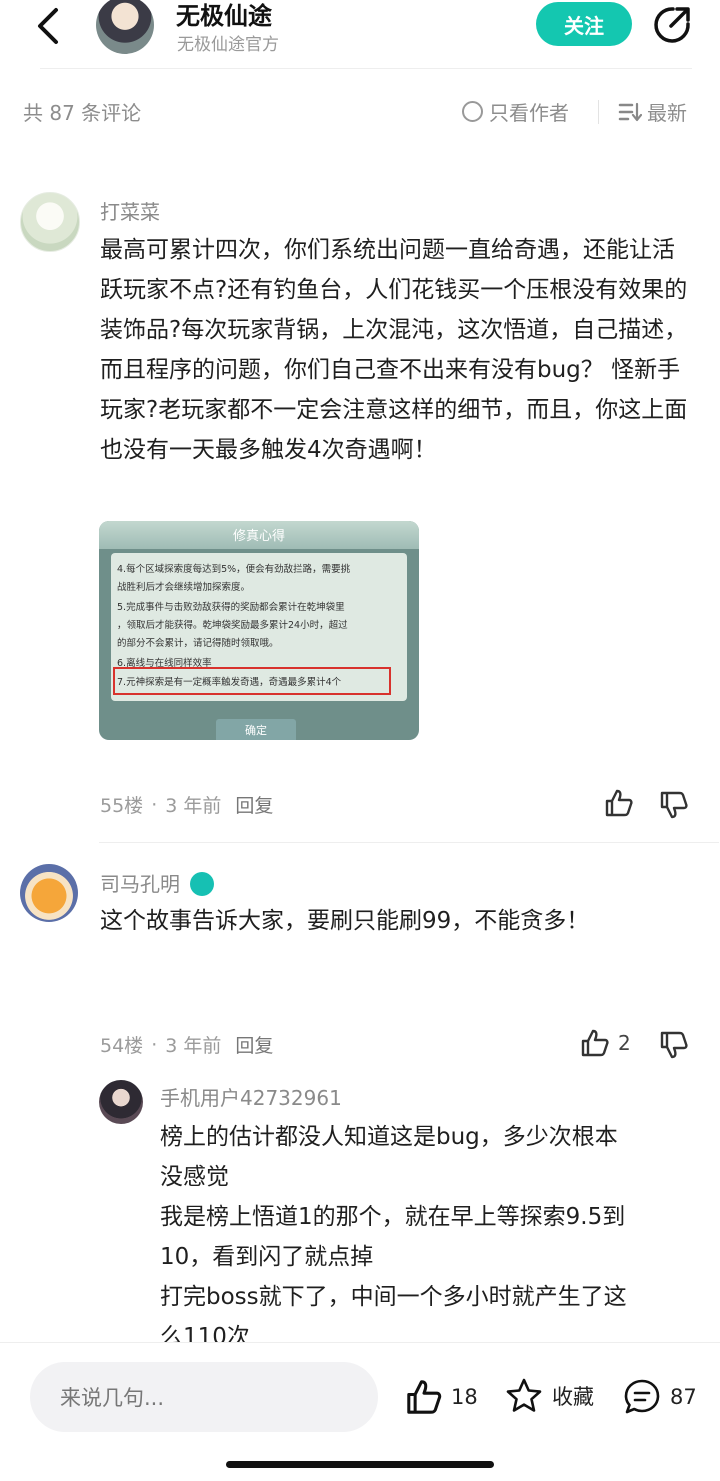  I want to click on game-avatar, so click(125, 27).